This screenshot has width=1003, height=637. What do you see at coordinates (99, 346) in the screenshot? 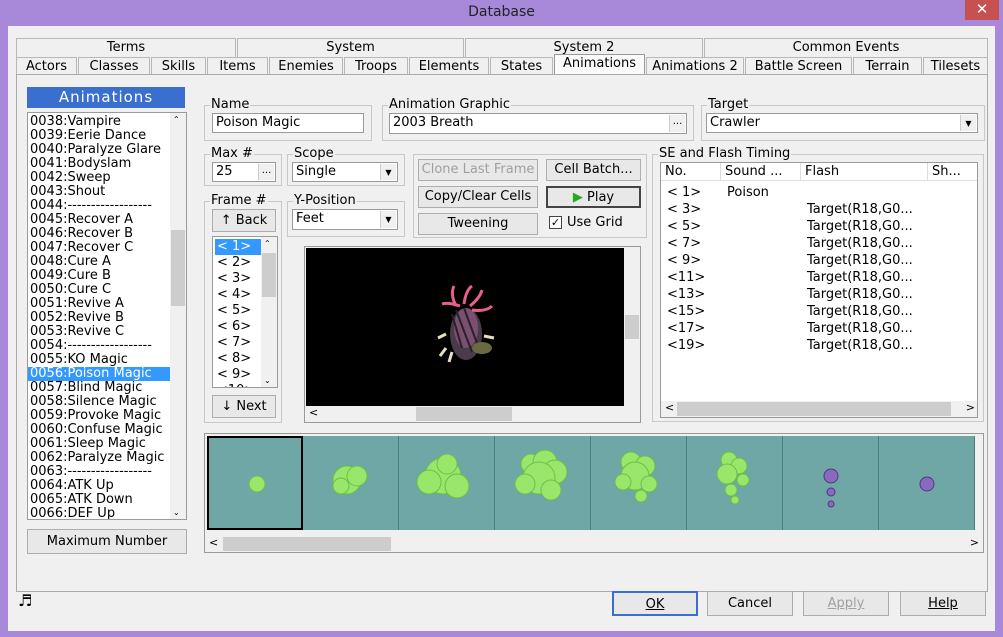
I see `list-item: 0054:------------------` at bounding box center [99, 346].